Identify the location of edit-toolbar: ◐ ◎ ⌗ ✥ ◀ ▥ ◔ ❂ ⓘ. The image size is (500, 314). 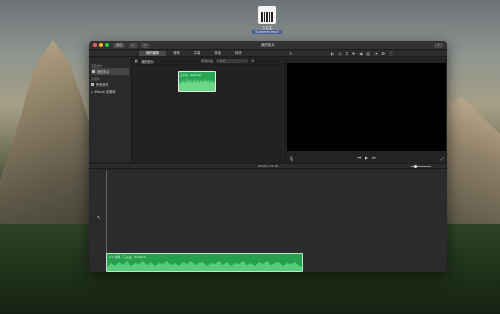
(362, 54).